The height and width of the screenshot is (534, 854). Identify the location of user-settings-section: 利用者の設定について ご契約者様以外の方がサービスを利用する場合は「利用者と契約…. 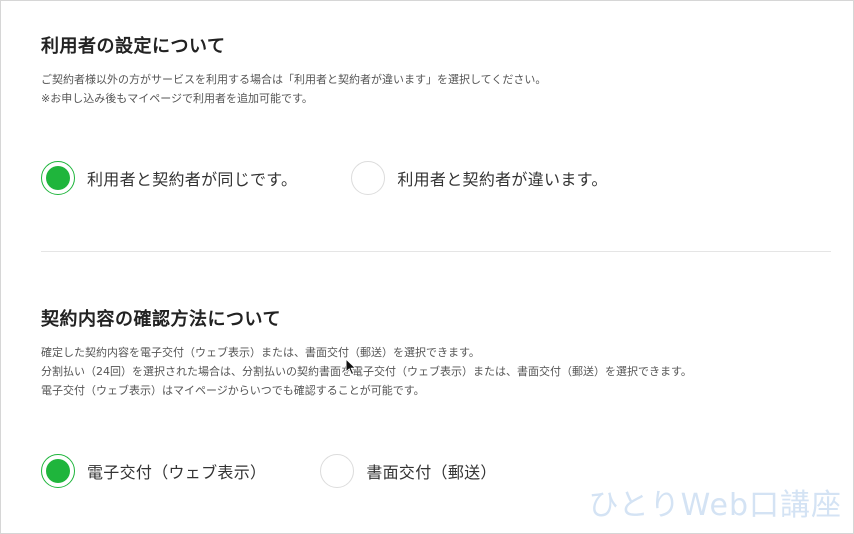
(431, 70).